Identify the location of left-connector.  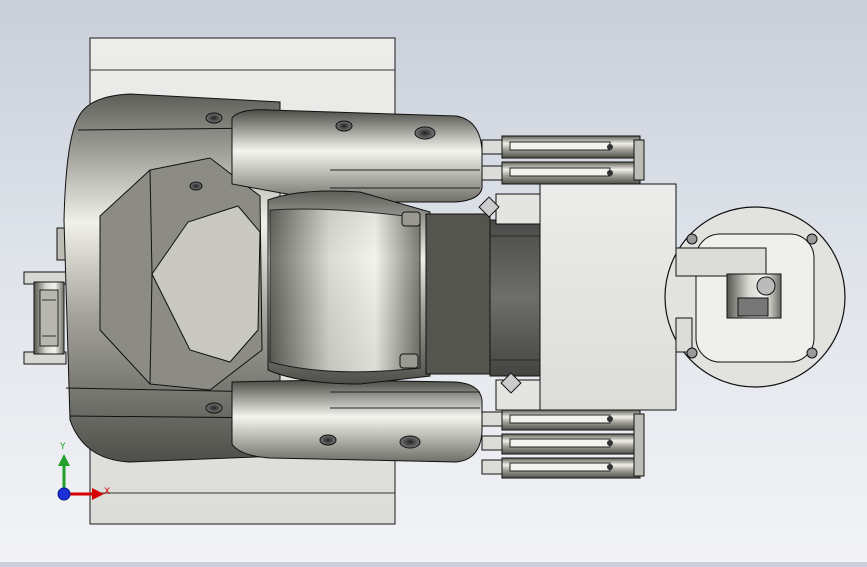
(46, 296).